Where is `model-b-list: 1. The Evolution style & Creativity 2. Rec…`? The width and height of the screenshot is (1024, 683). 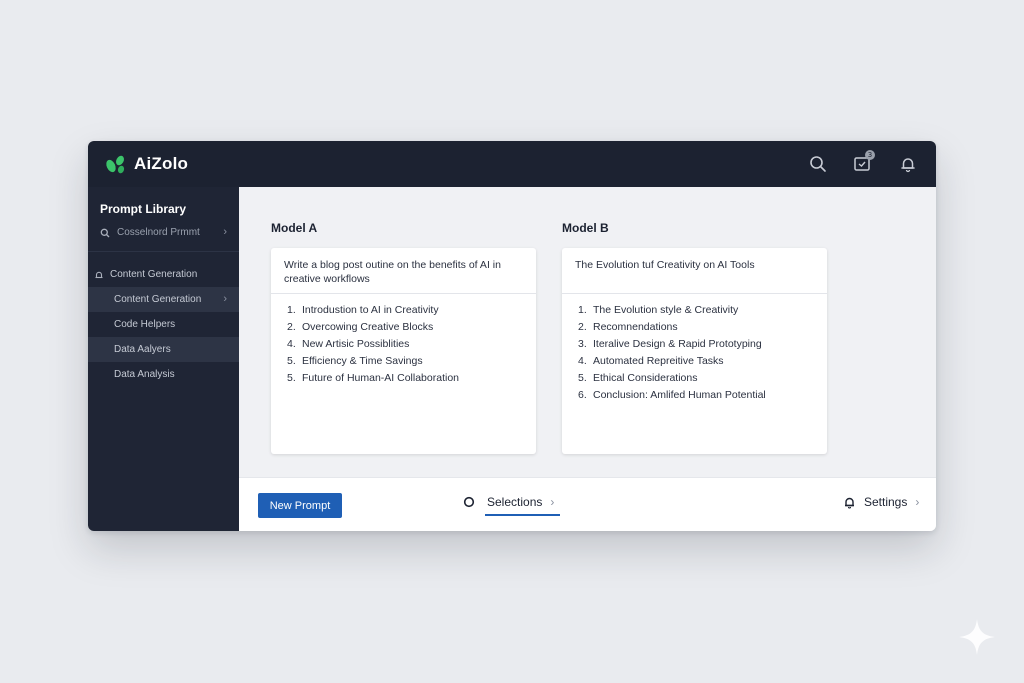 model-b-list: 1. The Evolution style & Creativity 2. Rec… is located at coordinates (694, 349).